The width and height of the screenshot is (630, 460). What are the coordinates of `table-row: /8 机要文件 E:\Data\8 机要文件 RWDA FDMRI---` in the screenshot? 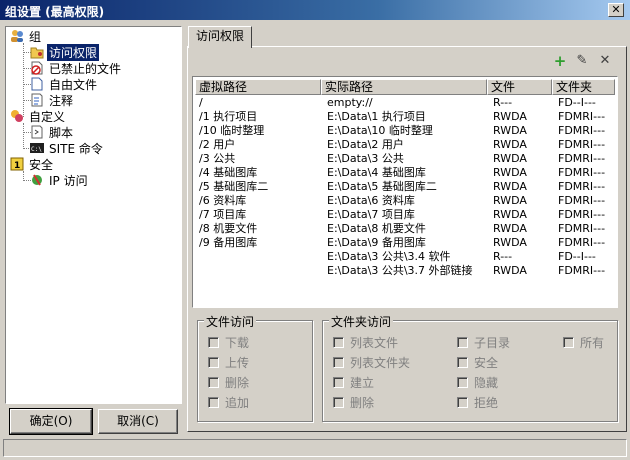 It's located at (404, 229).